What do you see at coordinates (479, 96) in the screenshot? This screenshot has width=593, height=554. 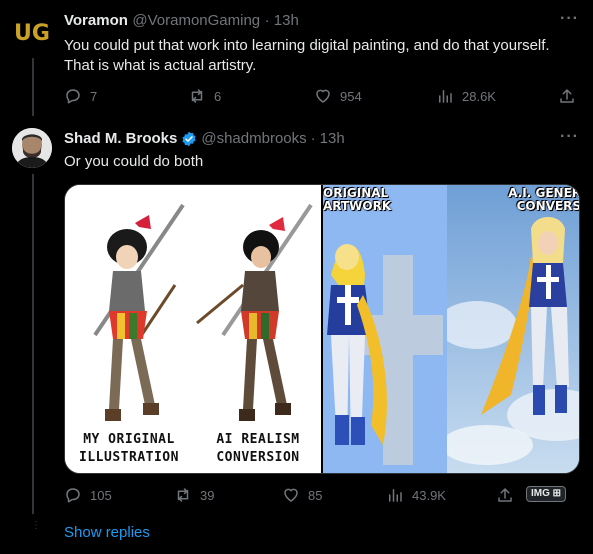 I see `view-count: 28.6K` at bounding box center [479, 96].